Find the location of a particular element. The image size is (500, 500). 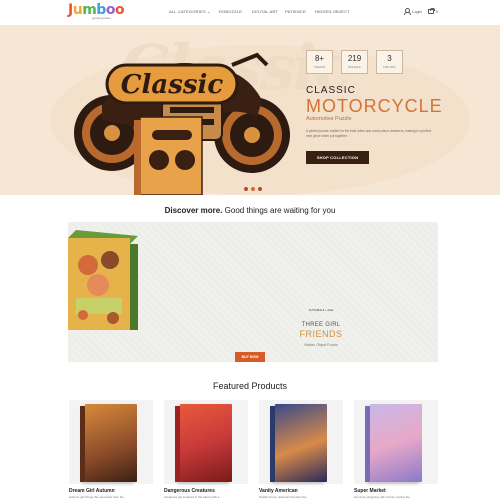

hero-title-line2: MOTORCYCLE is located at coordinates (374, 106).